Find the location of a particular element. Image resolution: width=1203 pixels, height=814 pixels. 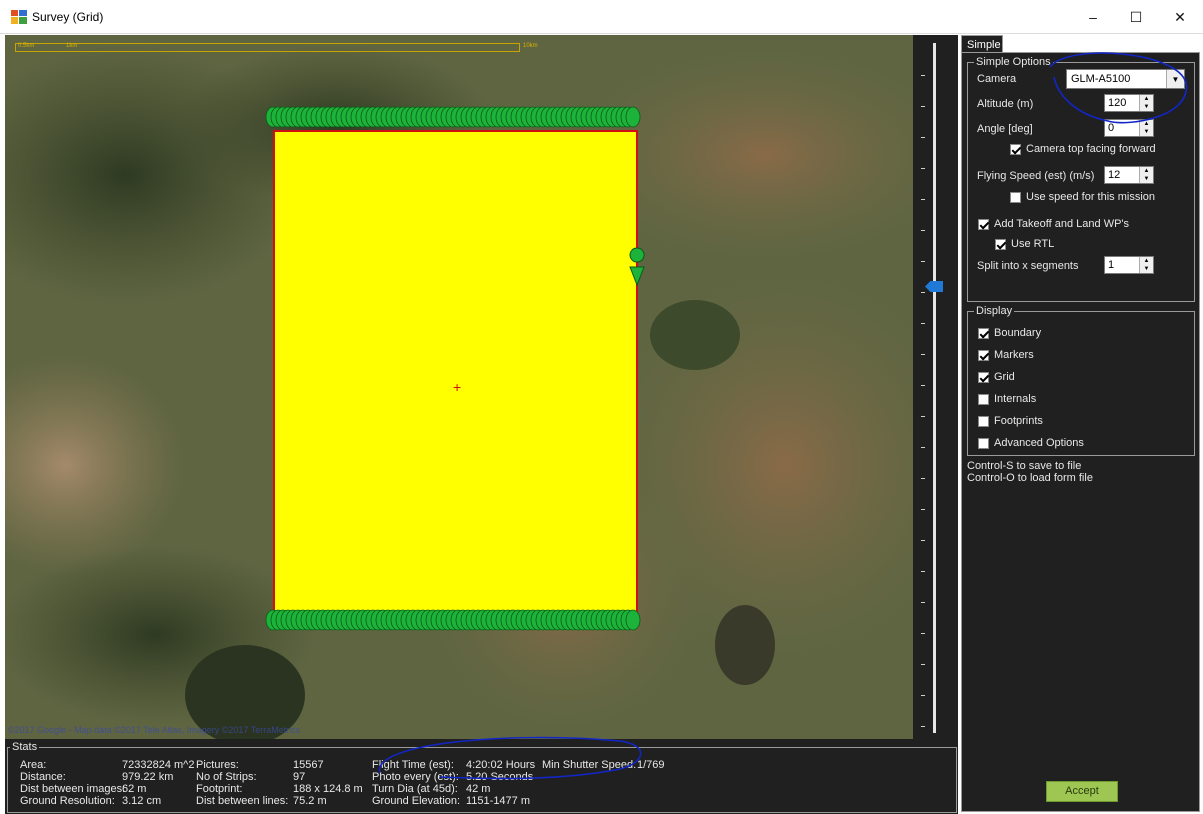

scale-label-2: 1km is located at coordinates (72, 46).